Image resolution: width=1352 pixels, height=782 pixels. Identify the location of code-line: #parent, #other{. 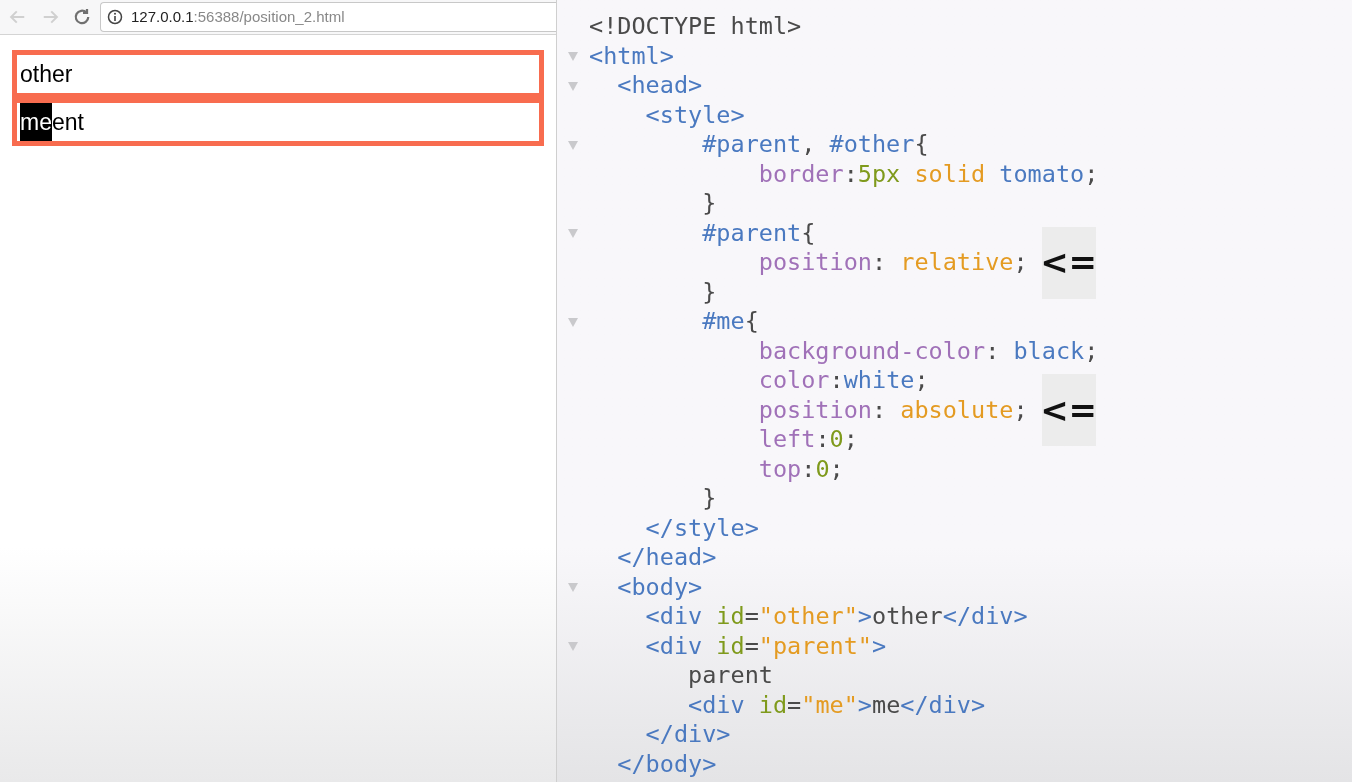
(815, 145).